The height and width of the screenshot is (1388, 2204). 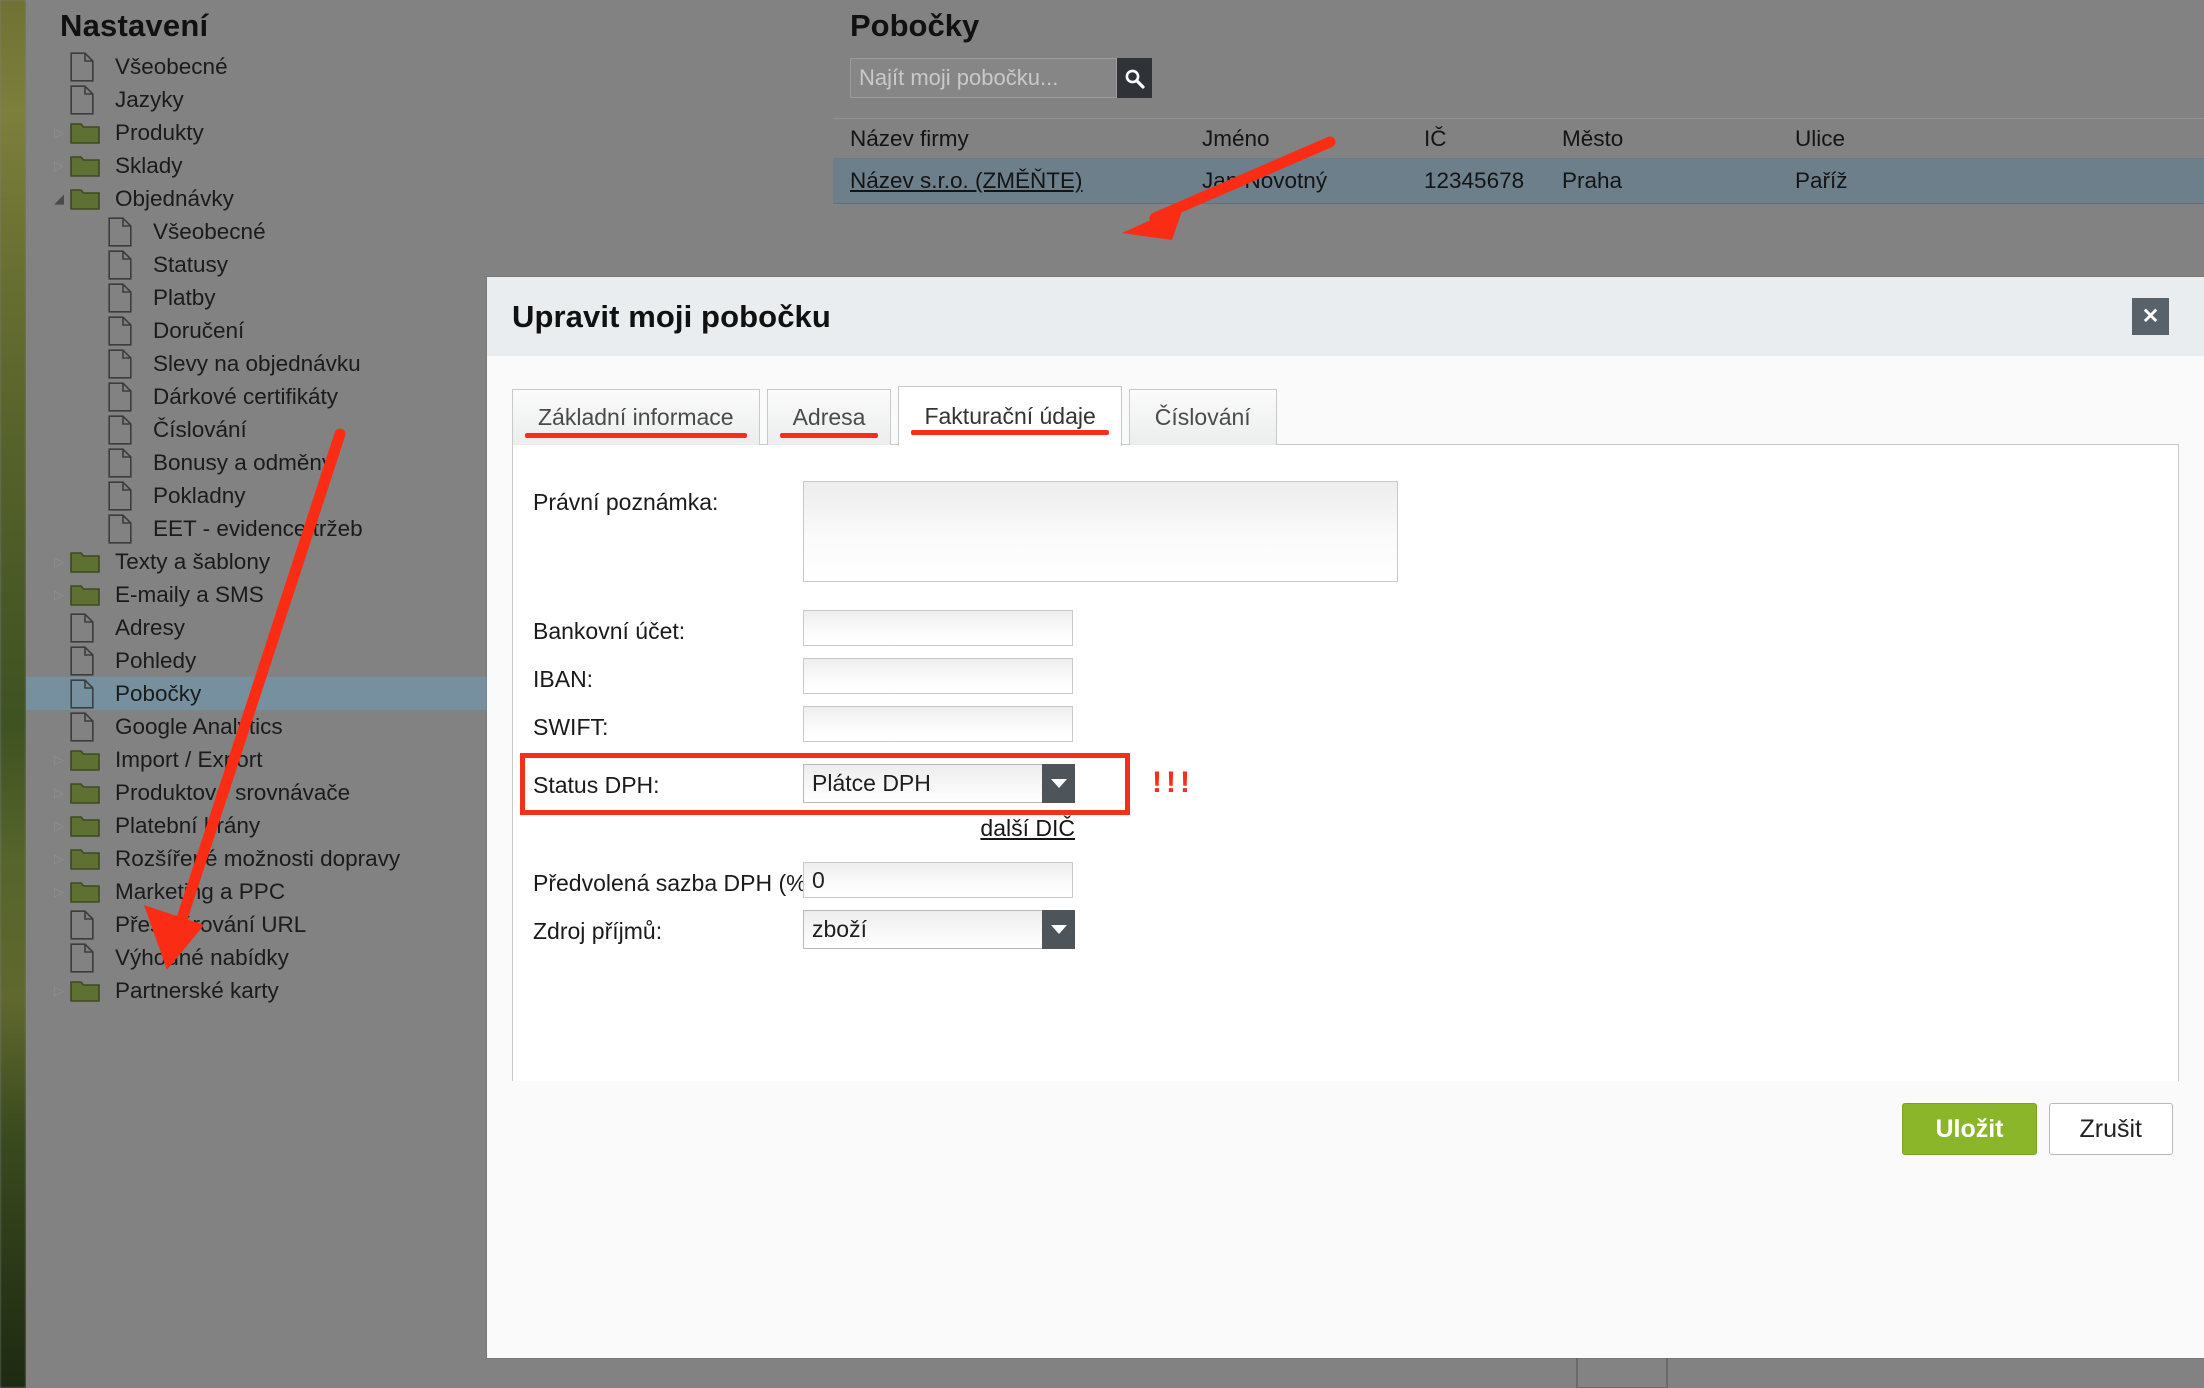 I want to click on another-vat-link: další DIČ, so click(x=1027, y=828).